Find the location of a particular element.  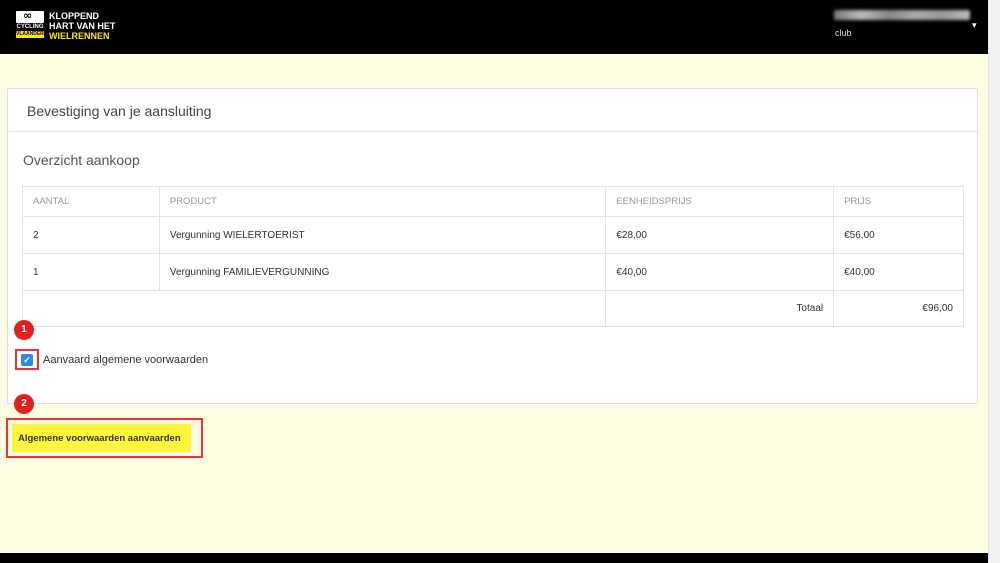

cell-unit-price: €28,00 is located at coordinates (720, 235).